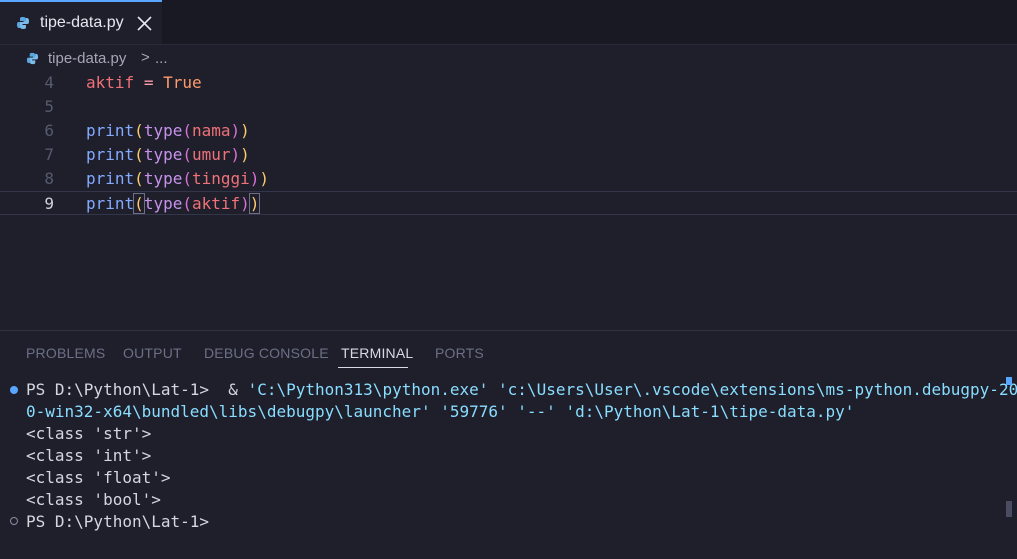  What do you see at coordinates (508, 203) in the screenshot?
I see `code-line-current: 9 print(type(aktif))` at bounding box center [508, 203].